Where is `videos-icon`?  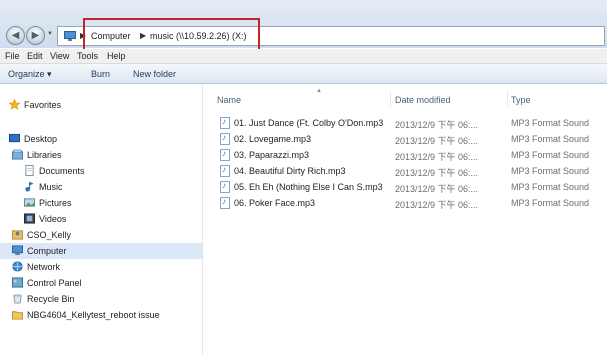 videos-icon is located at coordinates (29, 218).